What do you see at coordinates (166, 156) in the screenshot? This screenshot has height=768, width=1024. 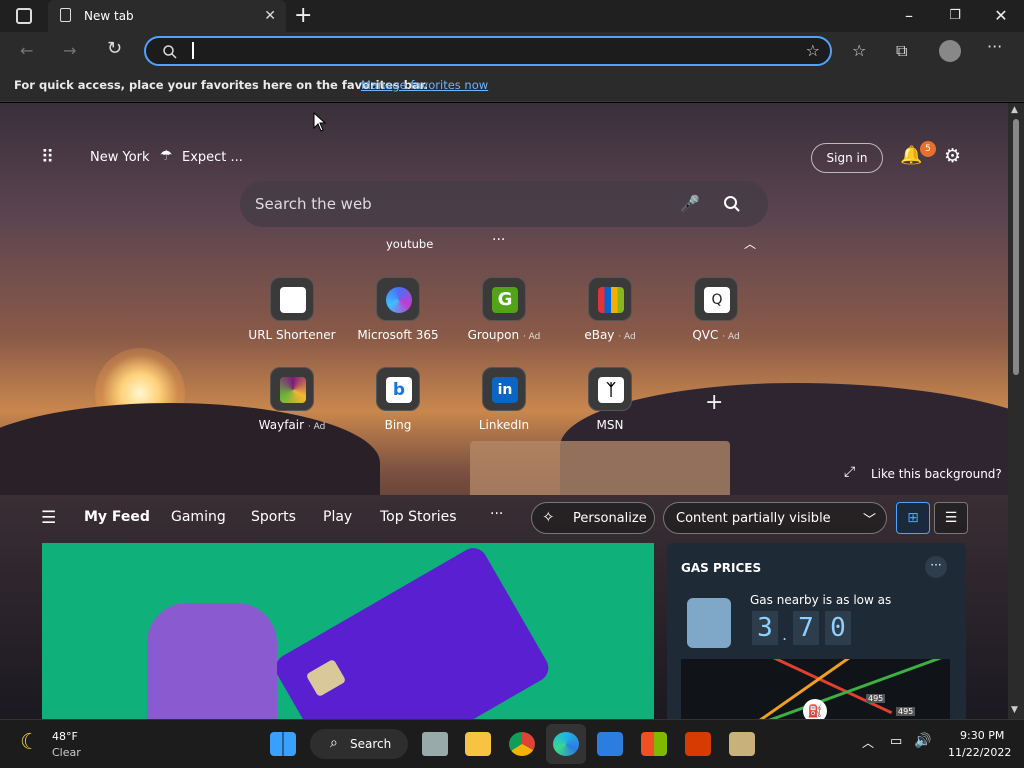 I see `umbrella-icon: ☂` at bounding box center [166, 156].